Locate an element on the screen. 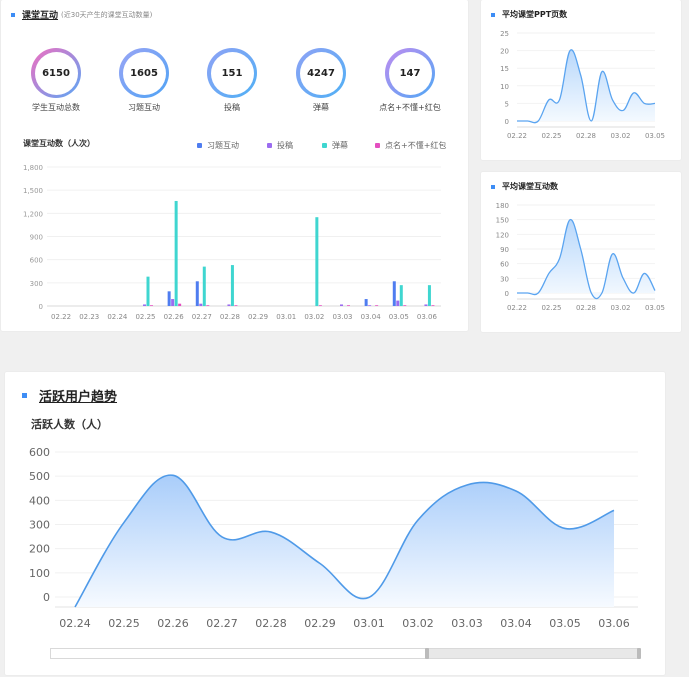 The height and width of the screenshot is (677, 689). y-tick-label: 1,500 is located at coordinates (33, 191).